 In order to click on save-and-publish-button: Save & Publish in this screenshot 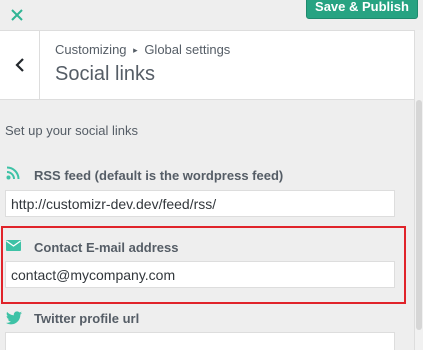, I will do `click(362, 9)`.